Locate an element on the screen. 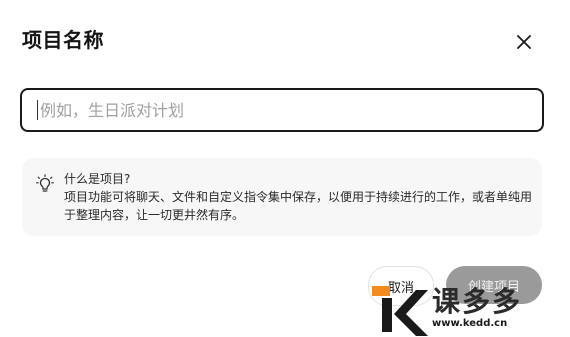  info-title: 什么是项目? is located at coordinates (97, 179).